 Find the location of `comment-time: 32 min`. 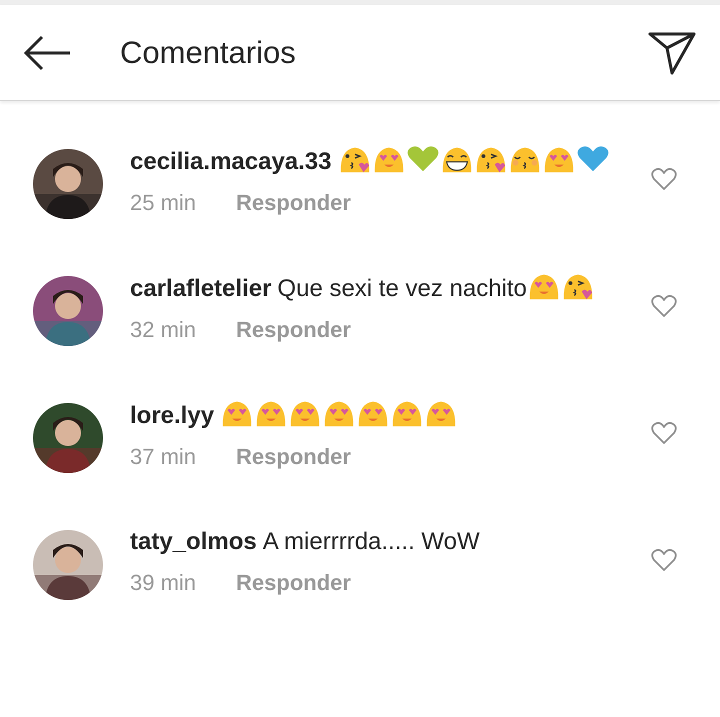

comment-time: 32 min is located at coordinates (163, 330).